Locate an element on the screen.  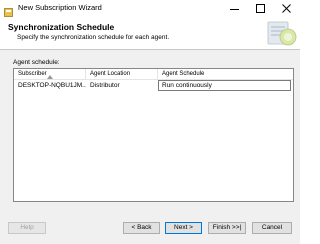
agent-schedule-select: Run continuously is located at coordinates (224, 85).